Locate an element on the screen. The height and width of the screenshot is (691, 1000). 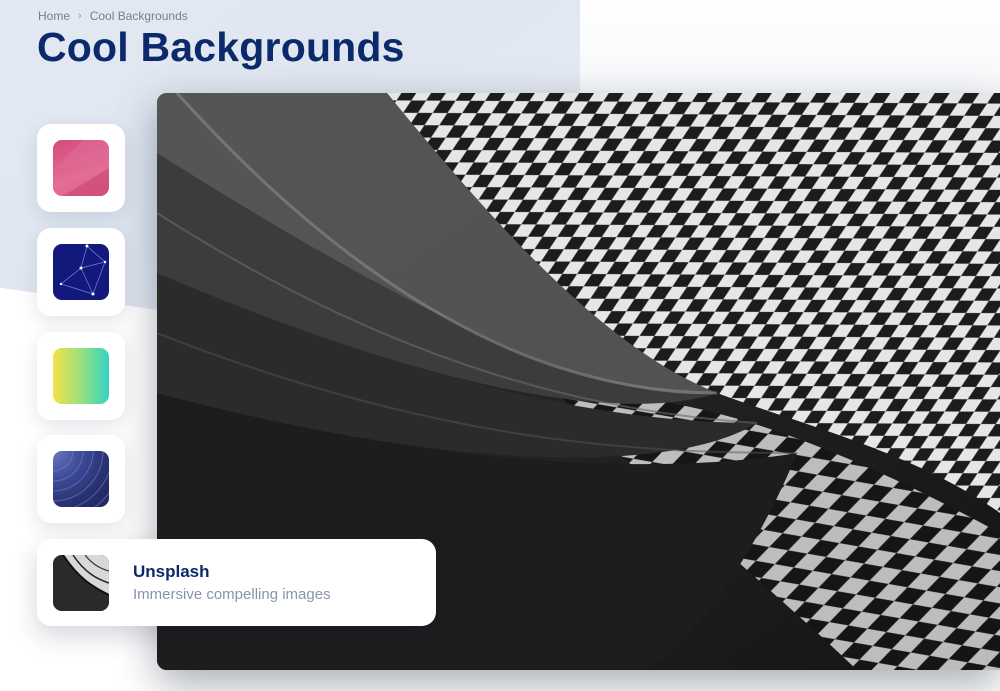
background-option-unsplash: Unsplash Immersive compelling images is located at coordinates (236, 582).